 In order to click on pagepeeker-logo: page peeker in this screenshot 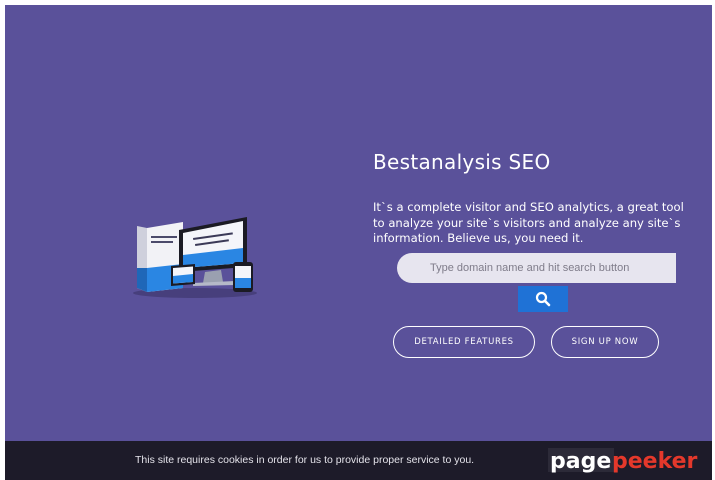, I will do `click(627, 459)`.